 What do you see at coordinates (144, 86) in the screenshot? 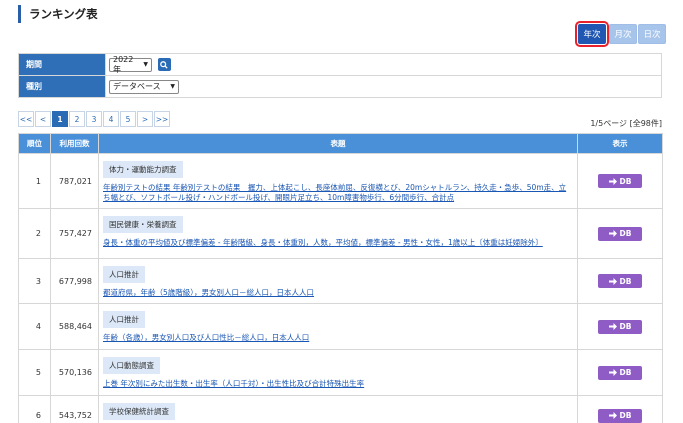
I see `type-select: データベース ▼` at bounding box center [144, 86].